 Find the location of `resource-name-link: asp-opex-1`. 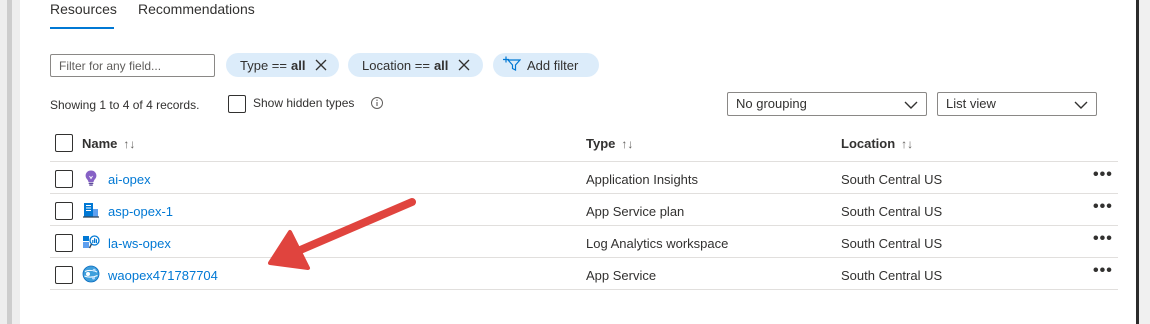

resource-name-link: asp-opex-1 is located at coordinates (140, 211).